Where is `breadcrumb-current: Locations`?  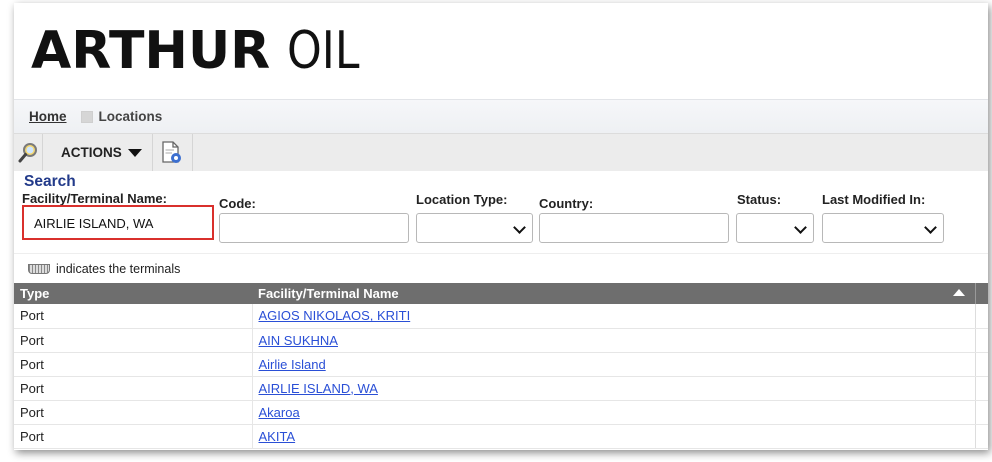
breadcrumb-current: Locations is located at coordinates (130, 116).